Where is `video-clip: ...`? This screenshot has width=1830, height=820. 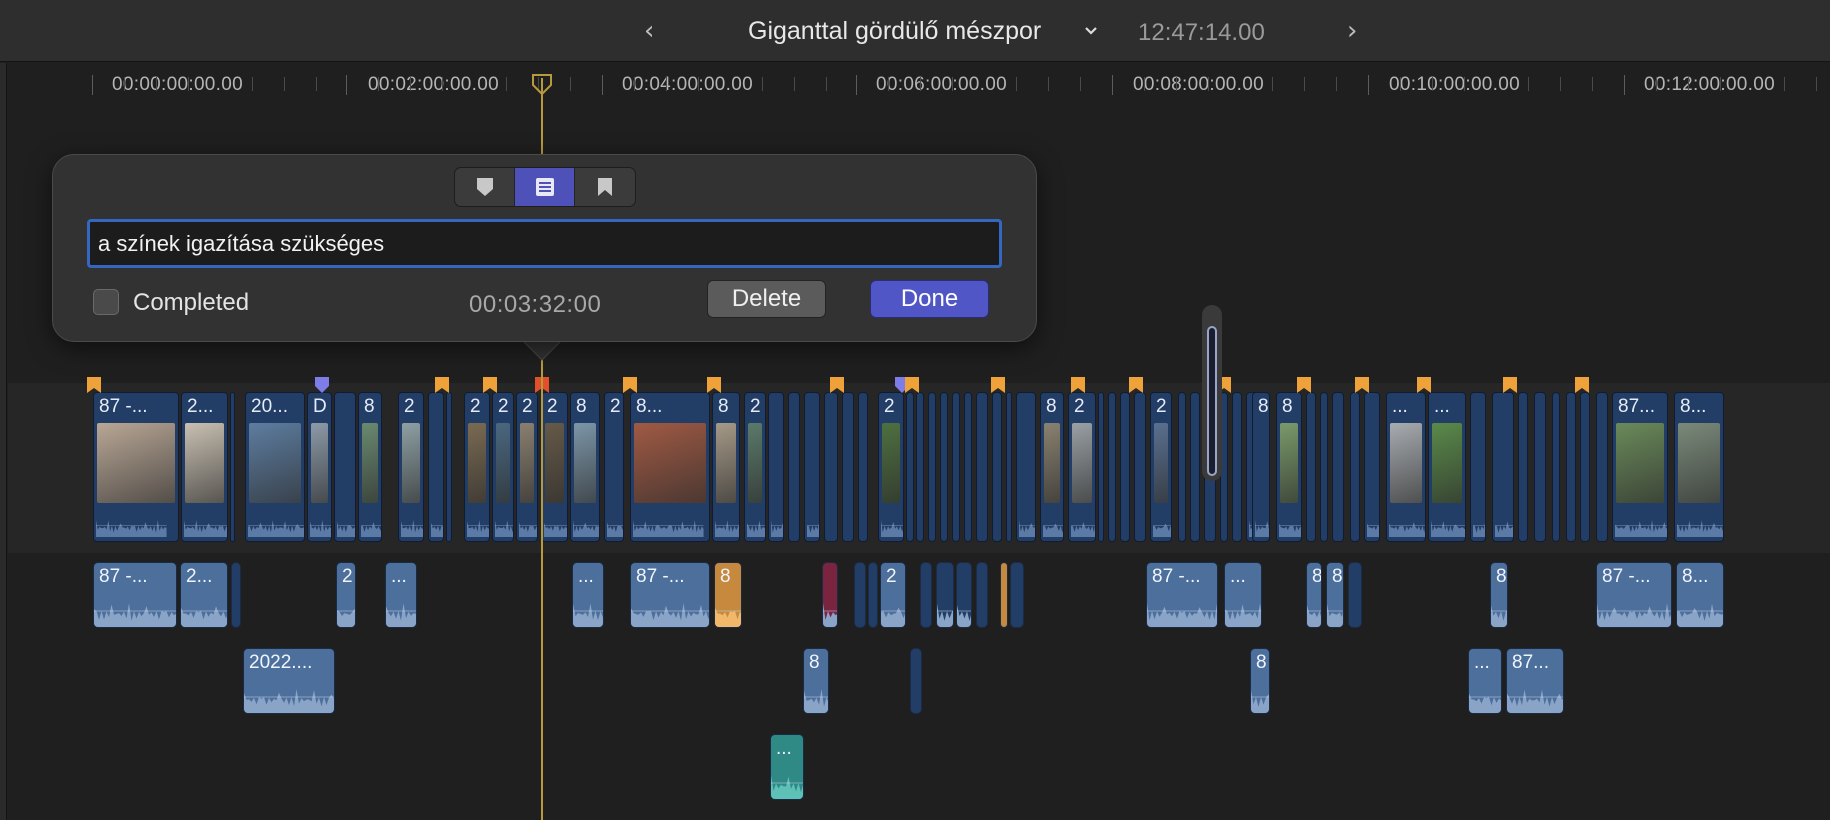
video-clip: ... is located at coordinates (1406, 467).